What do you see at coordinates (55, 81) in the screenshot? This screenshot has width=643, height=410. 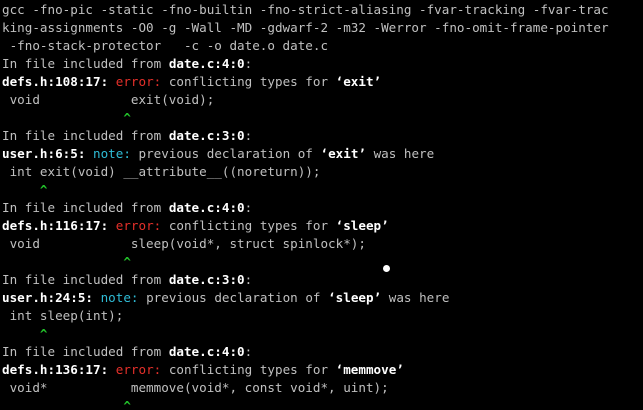 I see `diagnostic-location: defs.h:108:17:` at bounding box center [55, 81].